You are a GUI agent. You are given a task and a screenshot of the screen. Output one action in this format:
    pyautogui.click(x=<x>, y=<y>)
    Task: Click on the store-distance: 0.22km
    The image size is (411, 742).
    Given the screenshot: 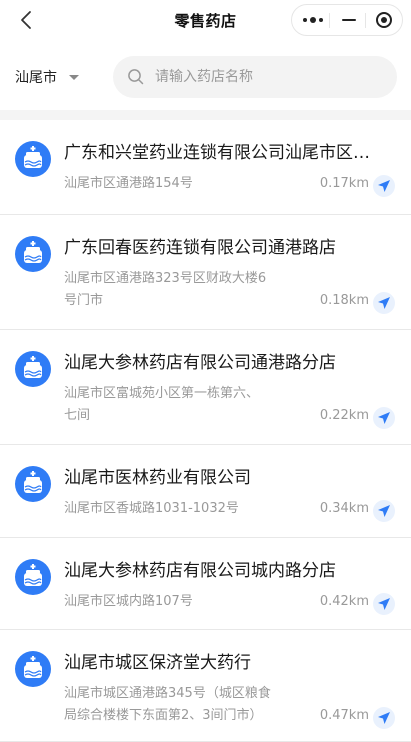 What is the action you would take?
    pyautogui.click(x=344, y=415)
    